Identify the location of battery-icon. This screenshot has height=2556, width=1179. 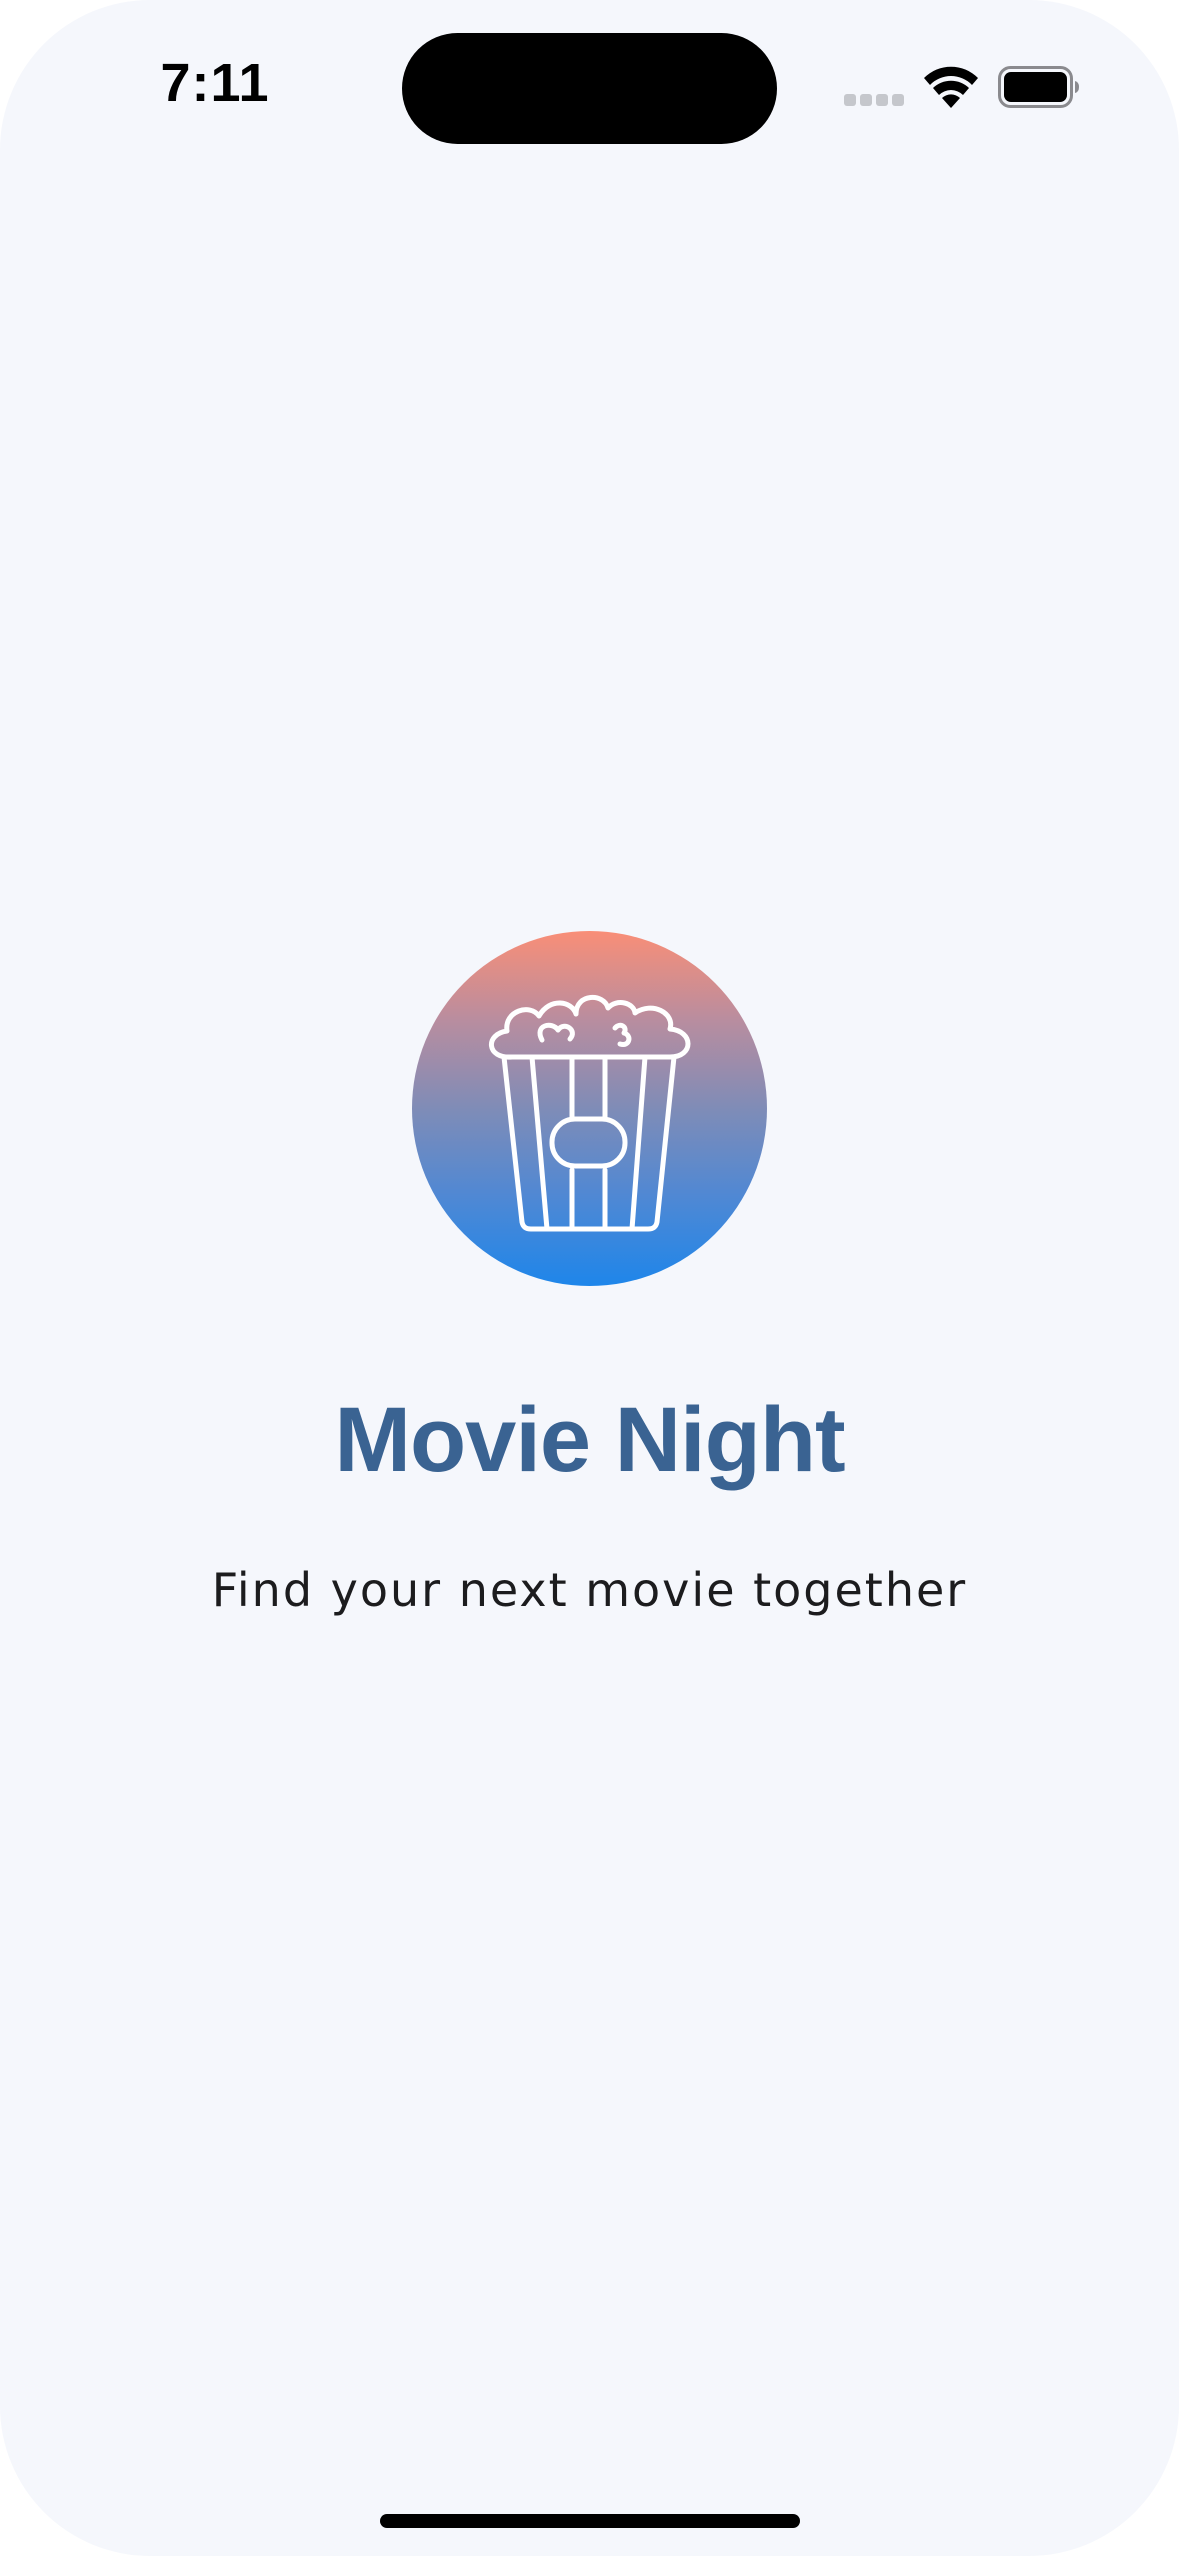
(1038, 87).